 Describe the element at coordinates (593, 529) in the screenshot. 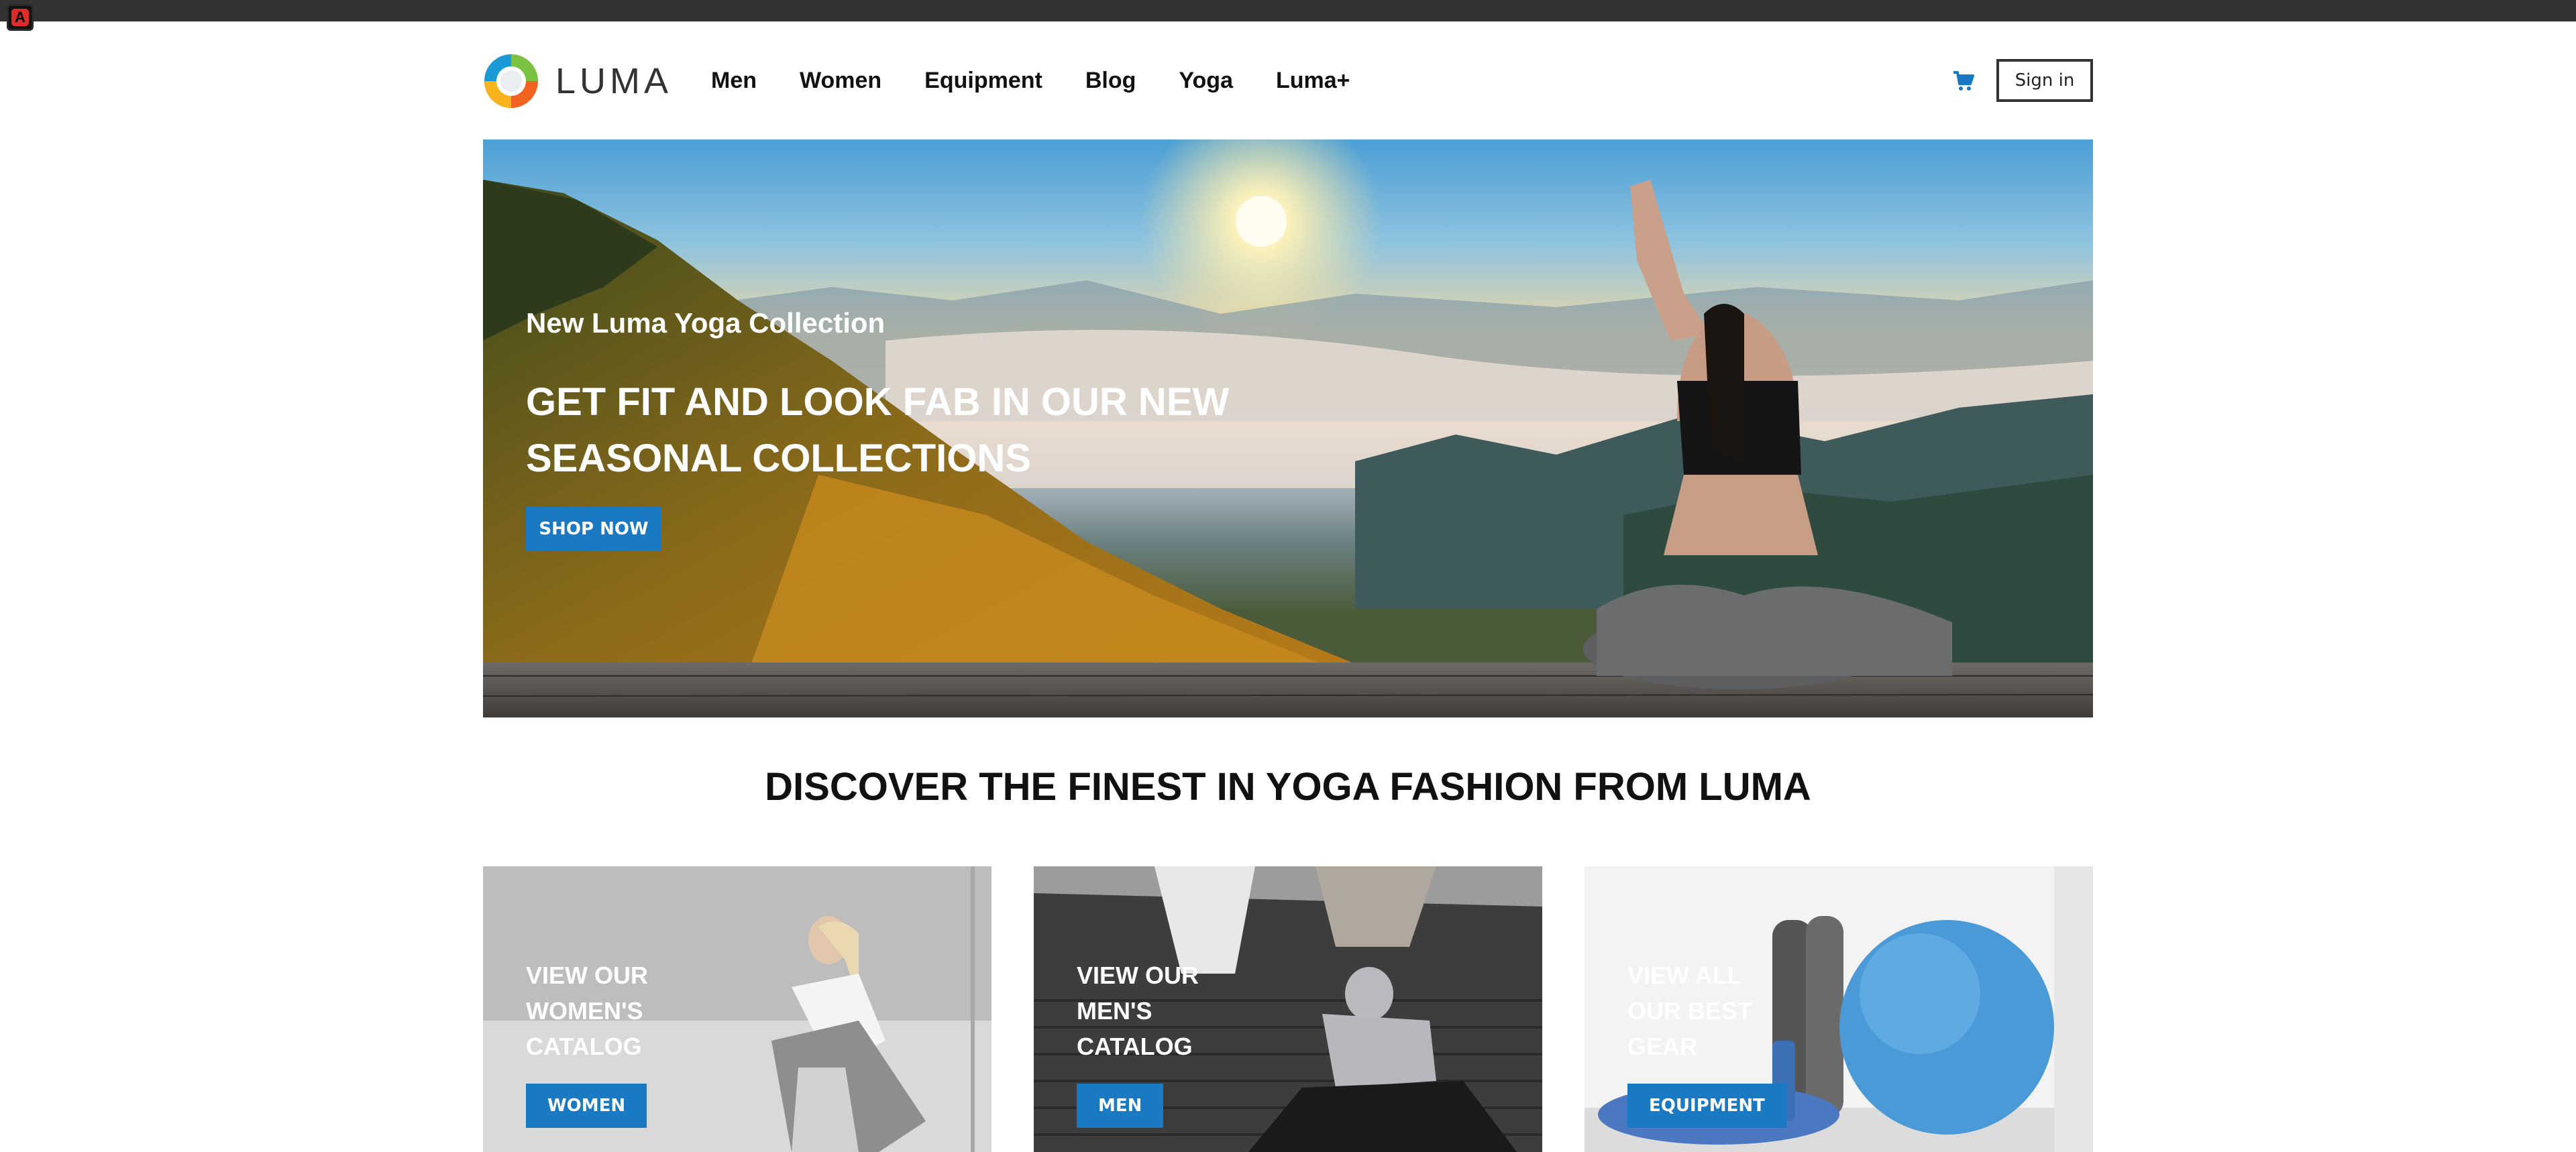

I see `shop-now-button: SHOP NOW` at that location.